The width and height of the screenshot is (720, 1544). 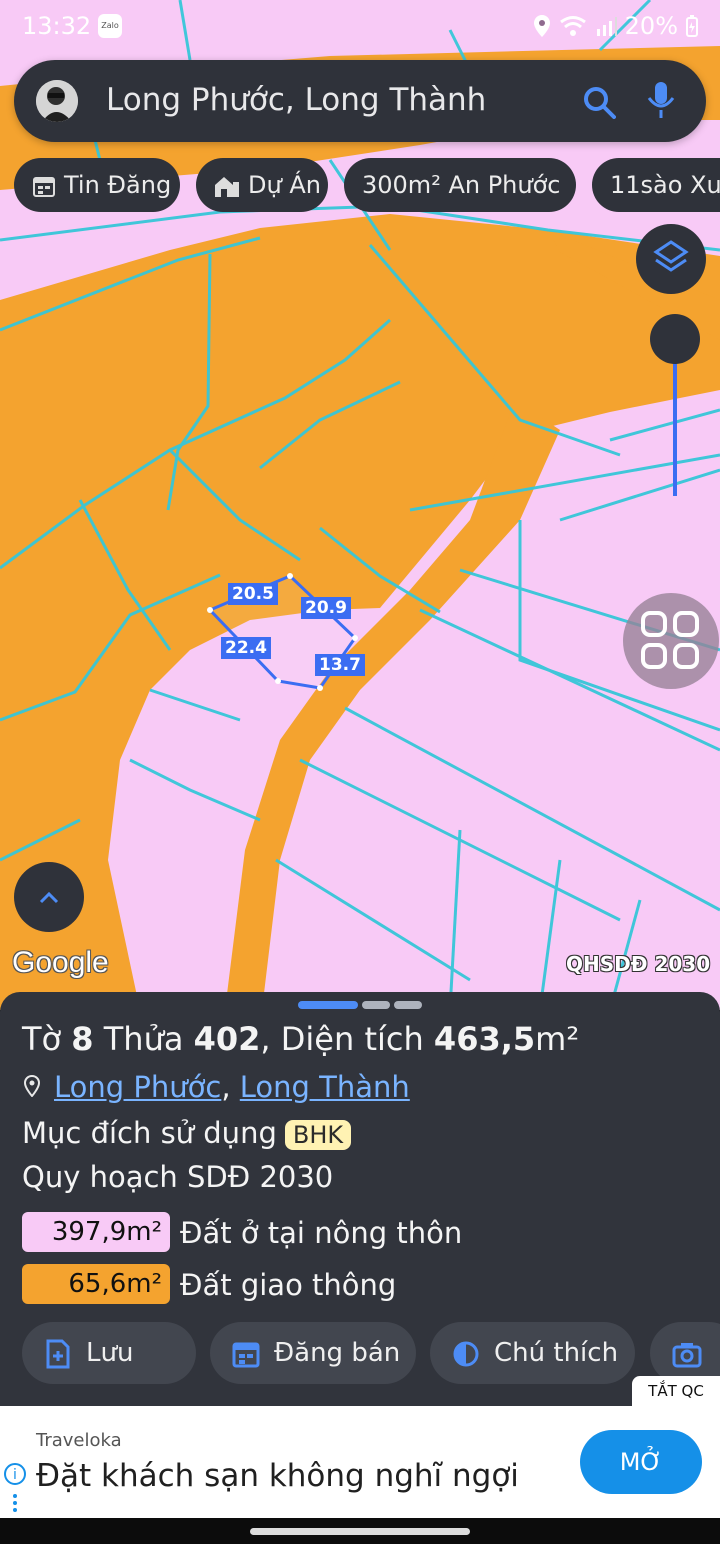 I want to click on ward-link: Long Phước, so click(x=137, y=1087).